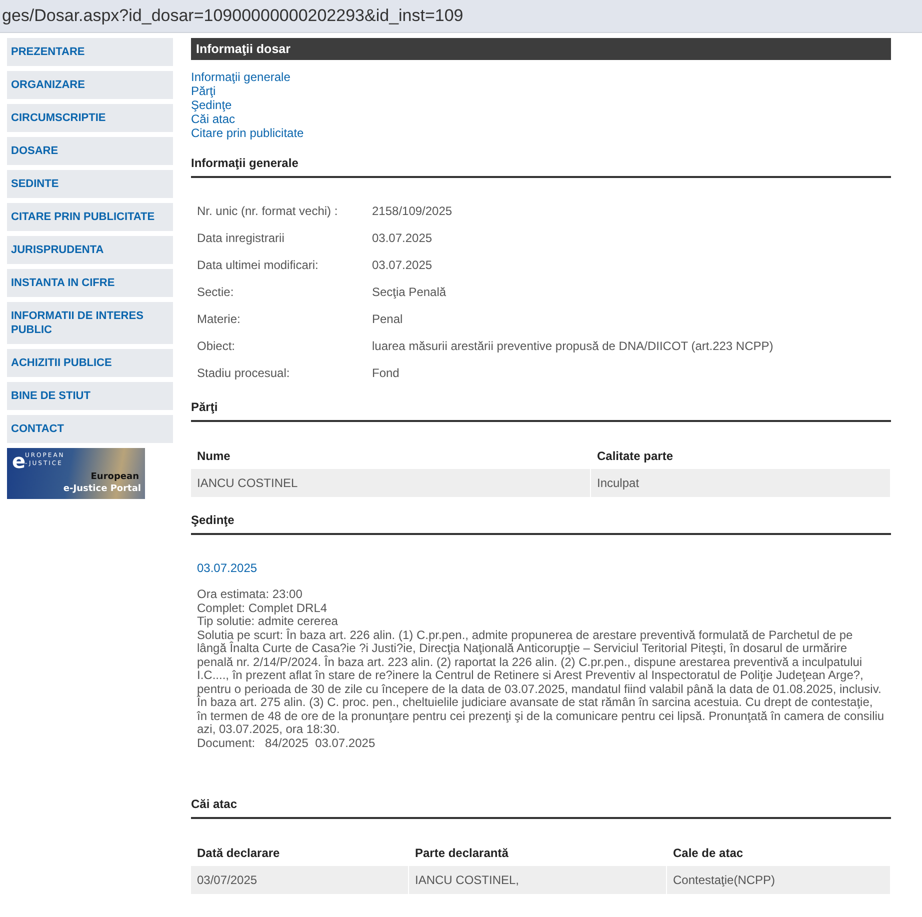 The height and width of the screenshot is (917, 922). What do you see at coordinates (90, 250) in the screenshot?
I see `nav-link: JURISPRUDENTA` at bounding box center [90, 250].